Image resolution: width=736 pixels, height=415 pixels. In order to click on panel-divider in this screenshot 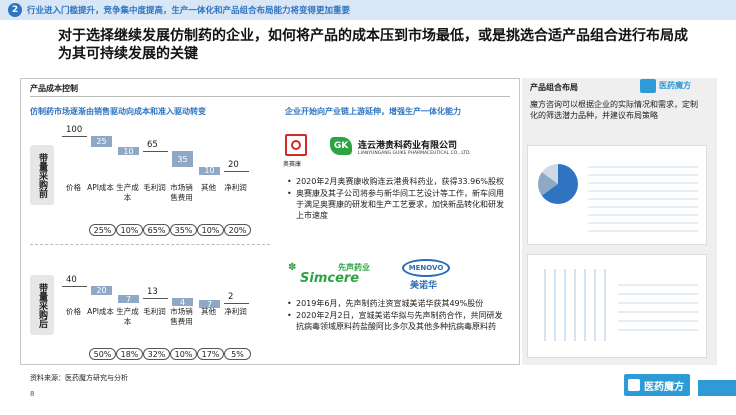, I will do `click(270, 96)`.